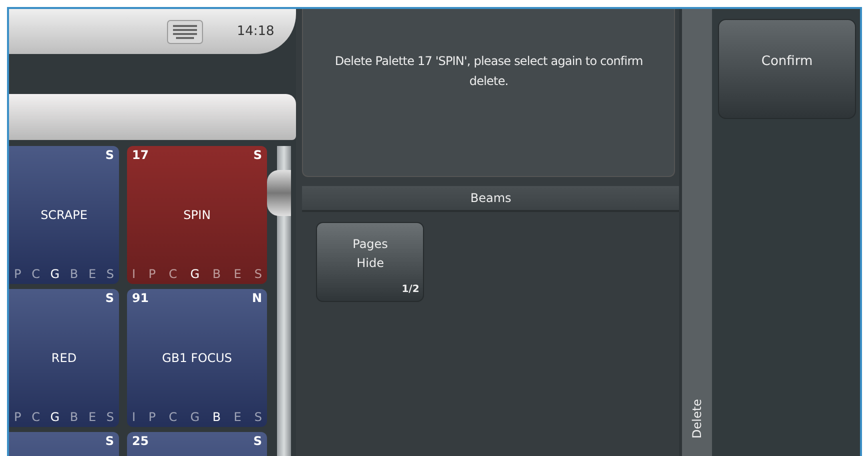 The image size is (866, 456). Describe the element at coordinates (140, 298) in the screenshot. I see `palette-number: 91` at that location.